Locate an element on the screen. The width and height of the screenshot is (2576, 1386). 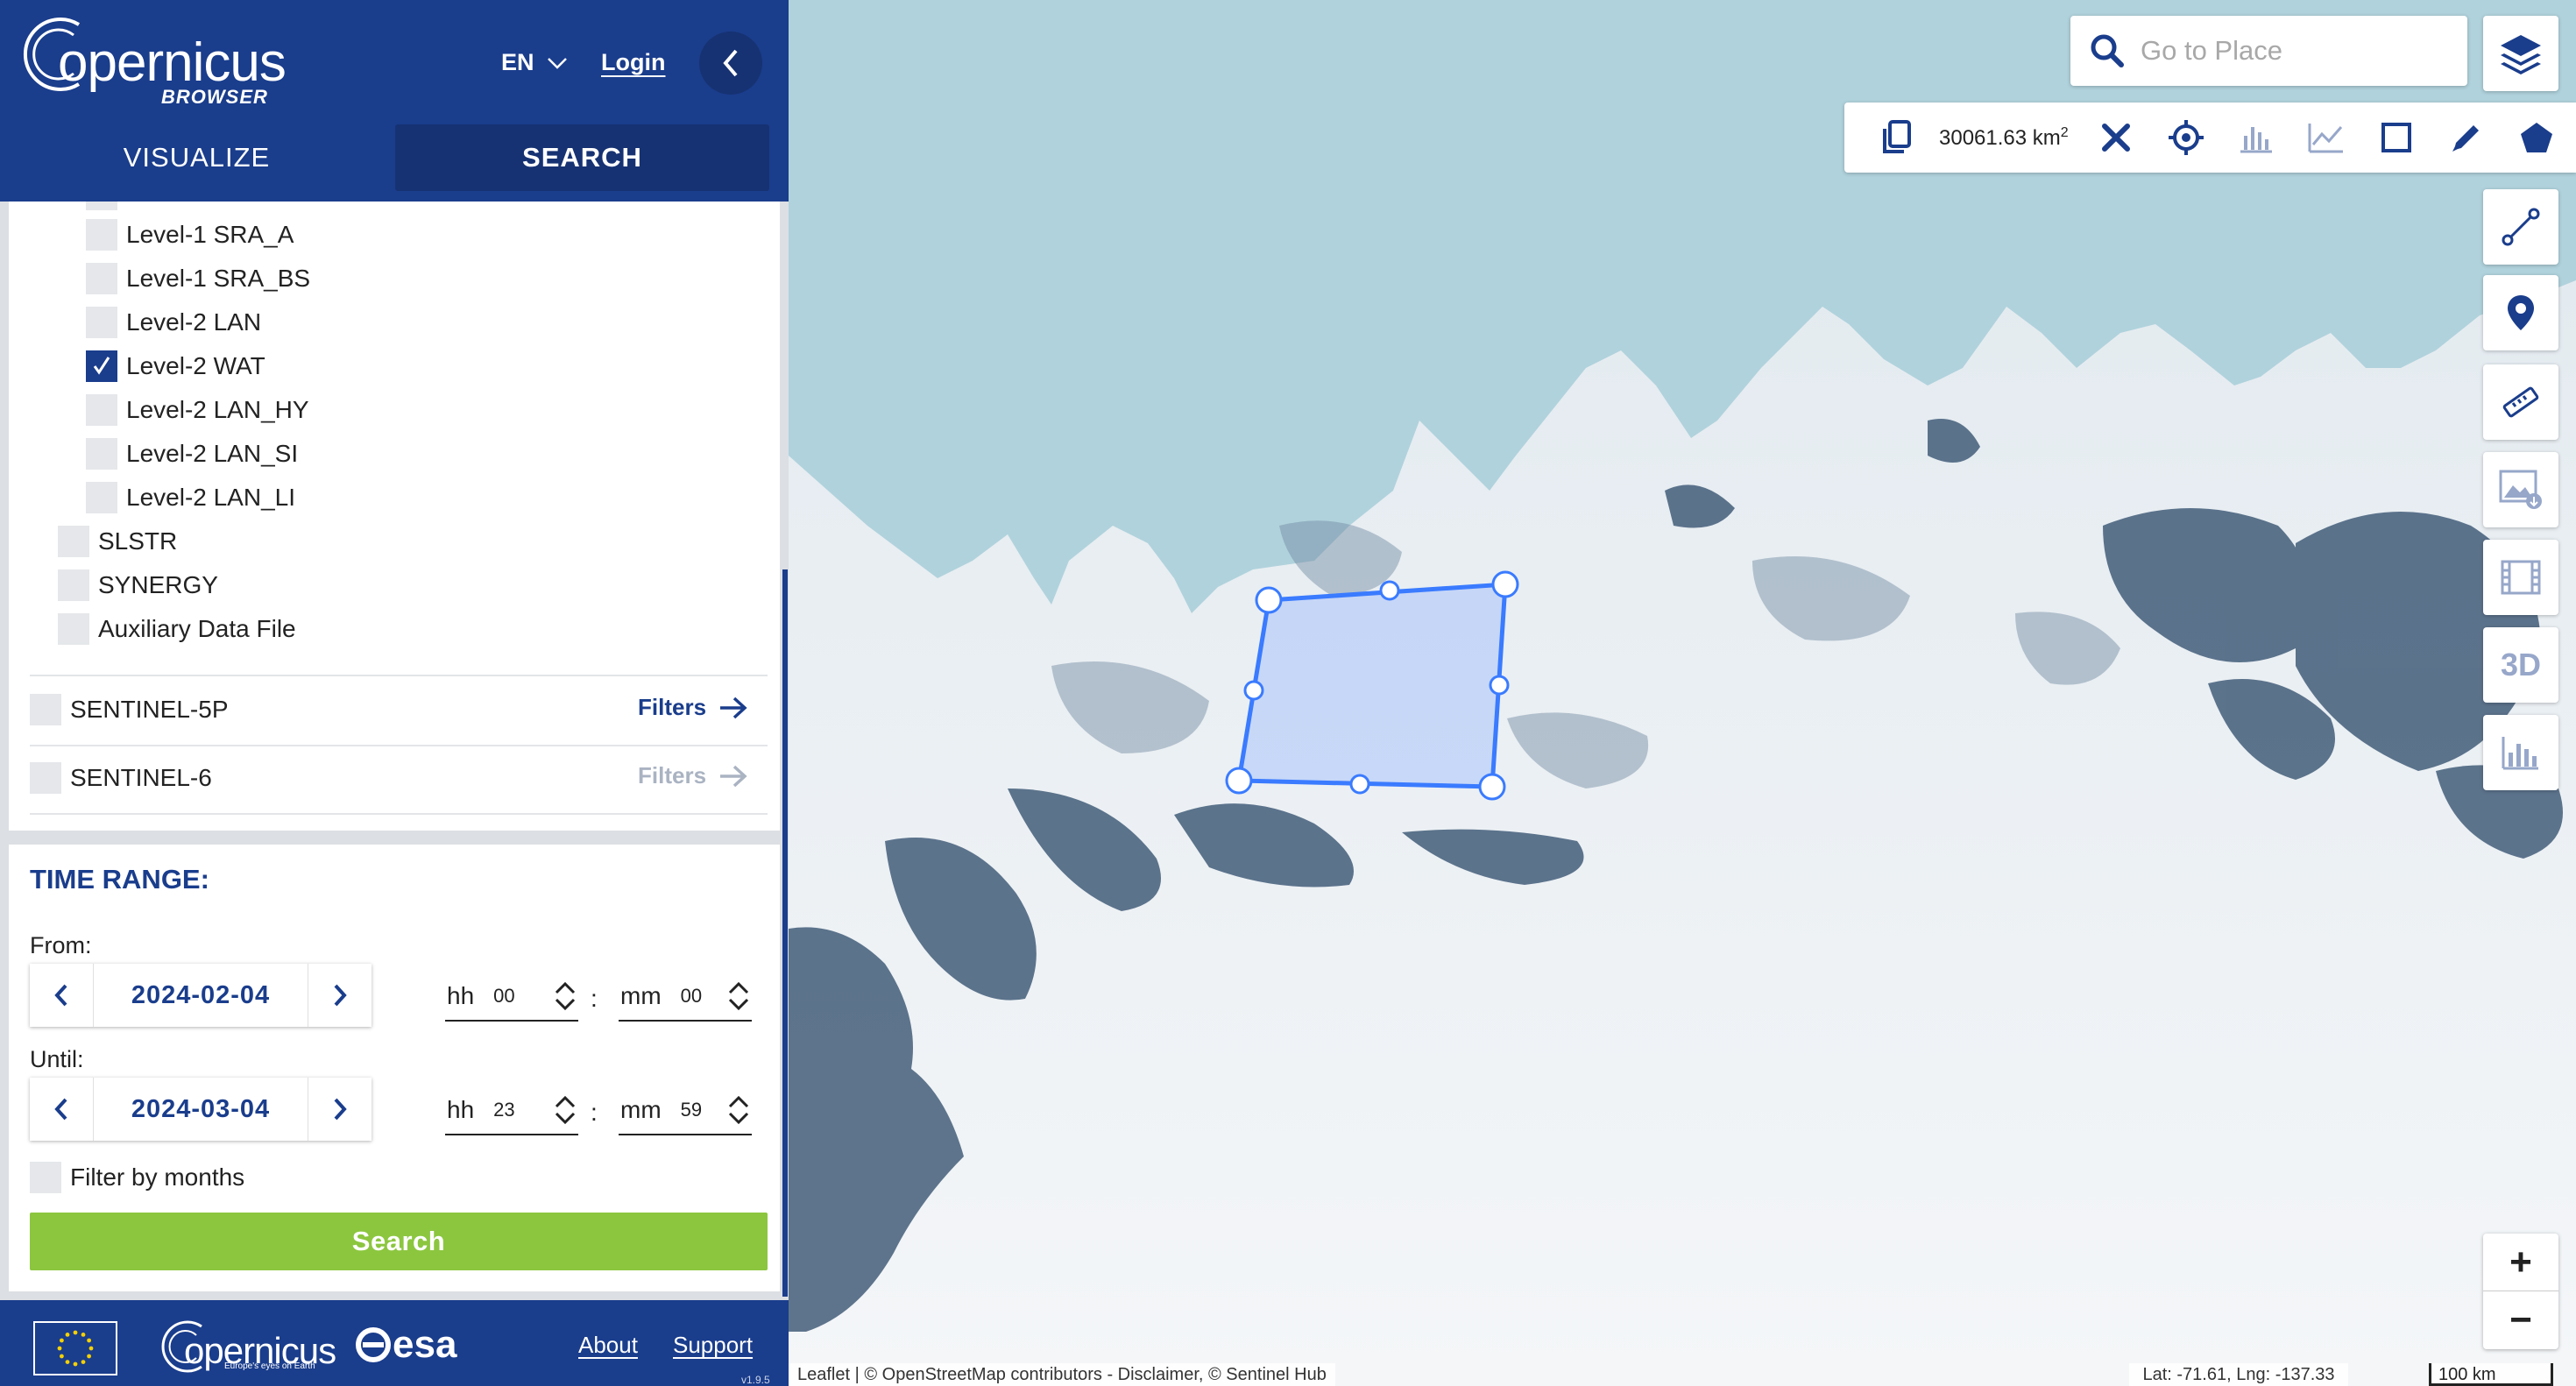
from-minute-value: 00 is located at coordinates (698, 996).